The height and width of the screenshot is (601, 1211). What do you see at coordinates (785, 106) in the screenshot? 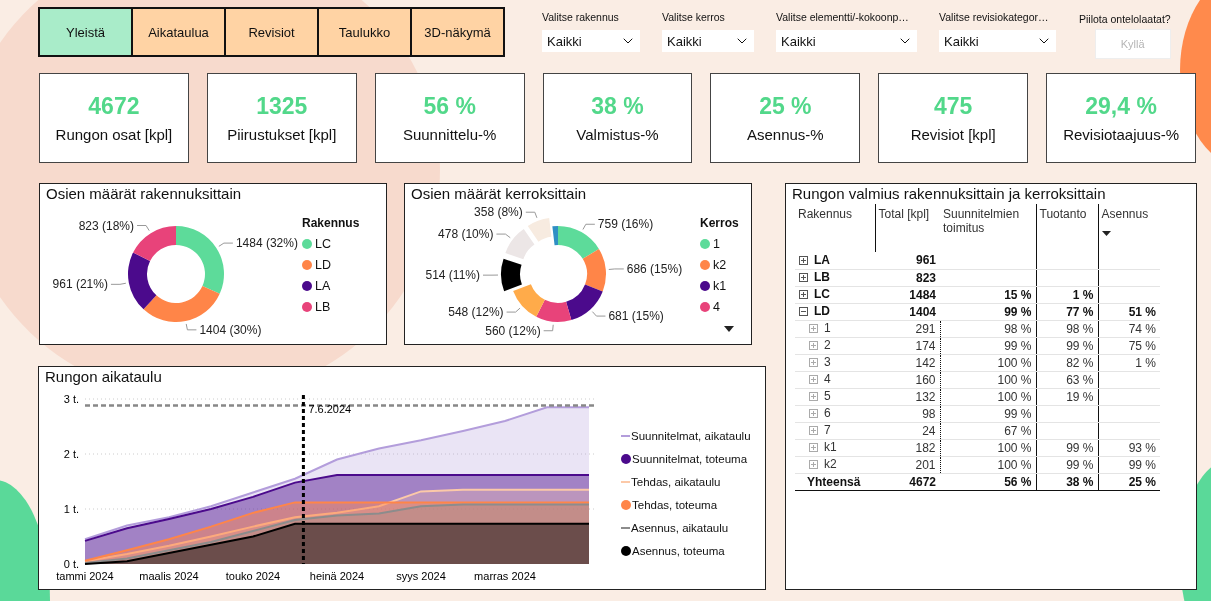
I see `kpi-value: 25 %` at bounding box center [785, 106].